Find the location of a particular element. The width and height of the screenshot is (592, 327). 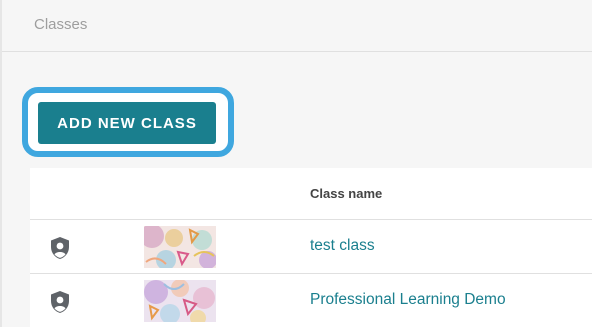

class-name-link: Professional Learning Demo is located at coordinates (408, 300).